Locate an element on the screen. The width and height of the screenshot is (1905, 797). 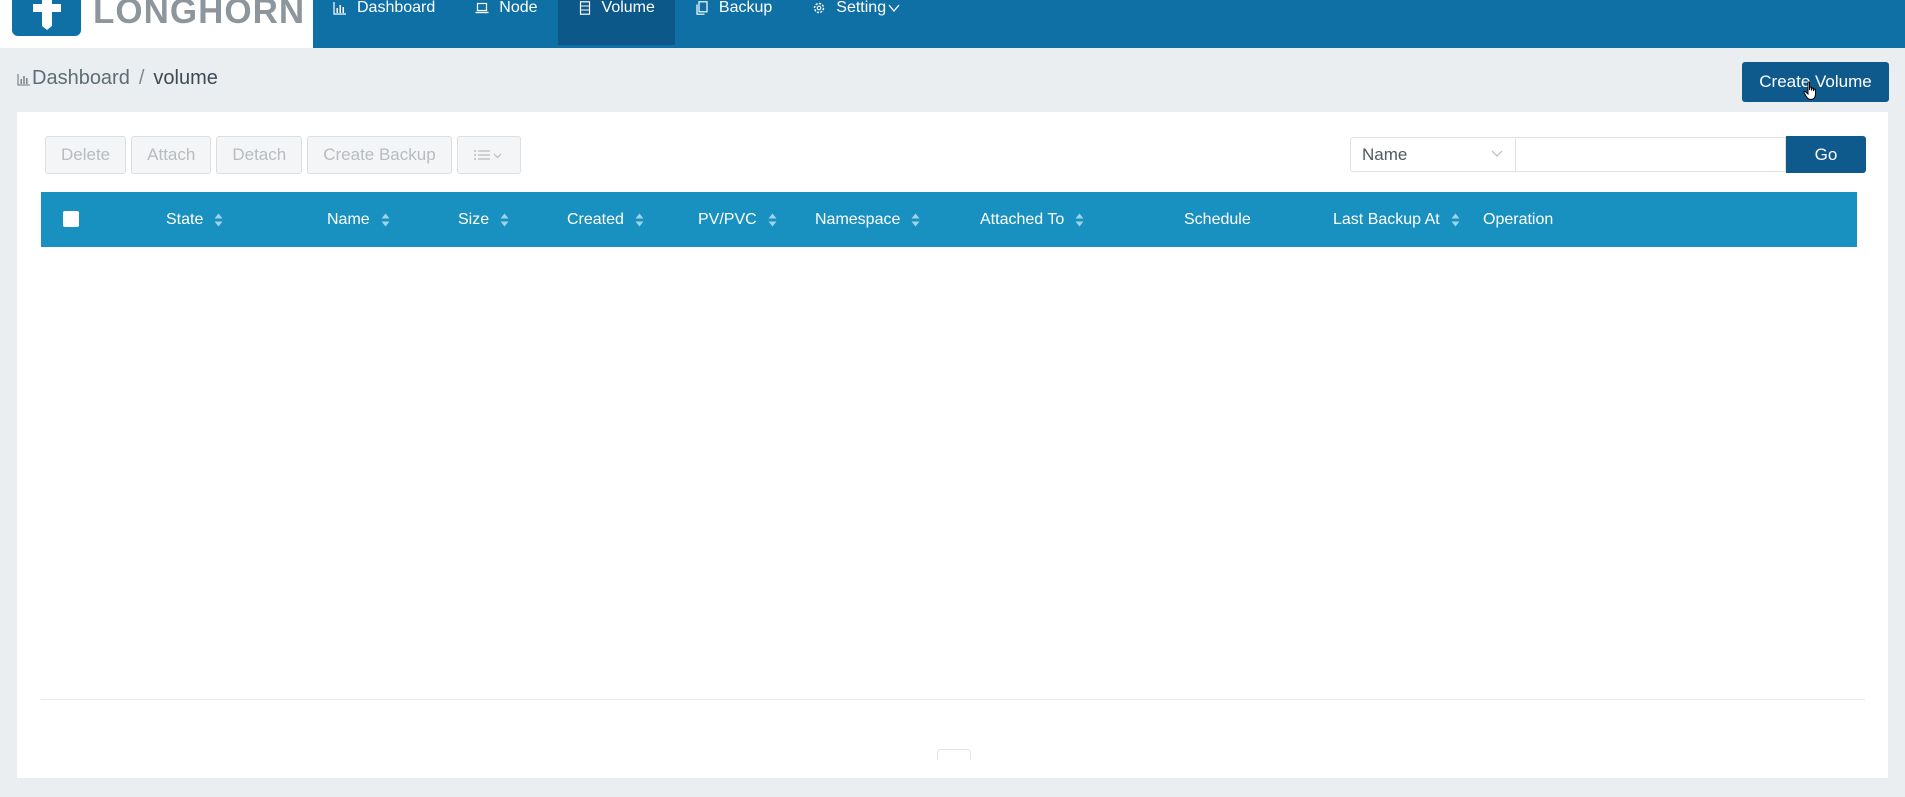
nav-label-volume: Volume is located at coordinates (628, 8).